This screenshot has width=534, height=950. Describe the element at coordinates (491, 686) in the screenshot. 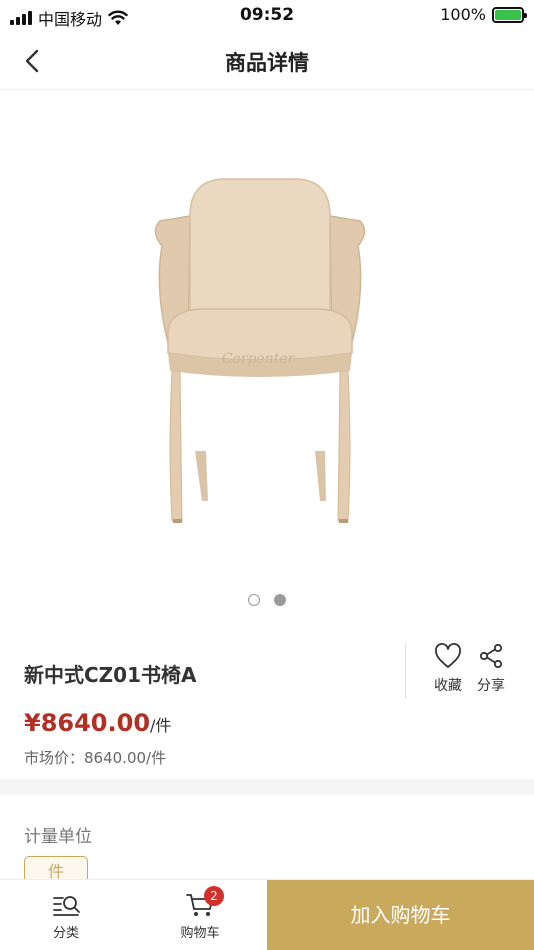

I see `share-label: 分享` at that location.